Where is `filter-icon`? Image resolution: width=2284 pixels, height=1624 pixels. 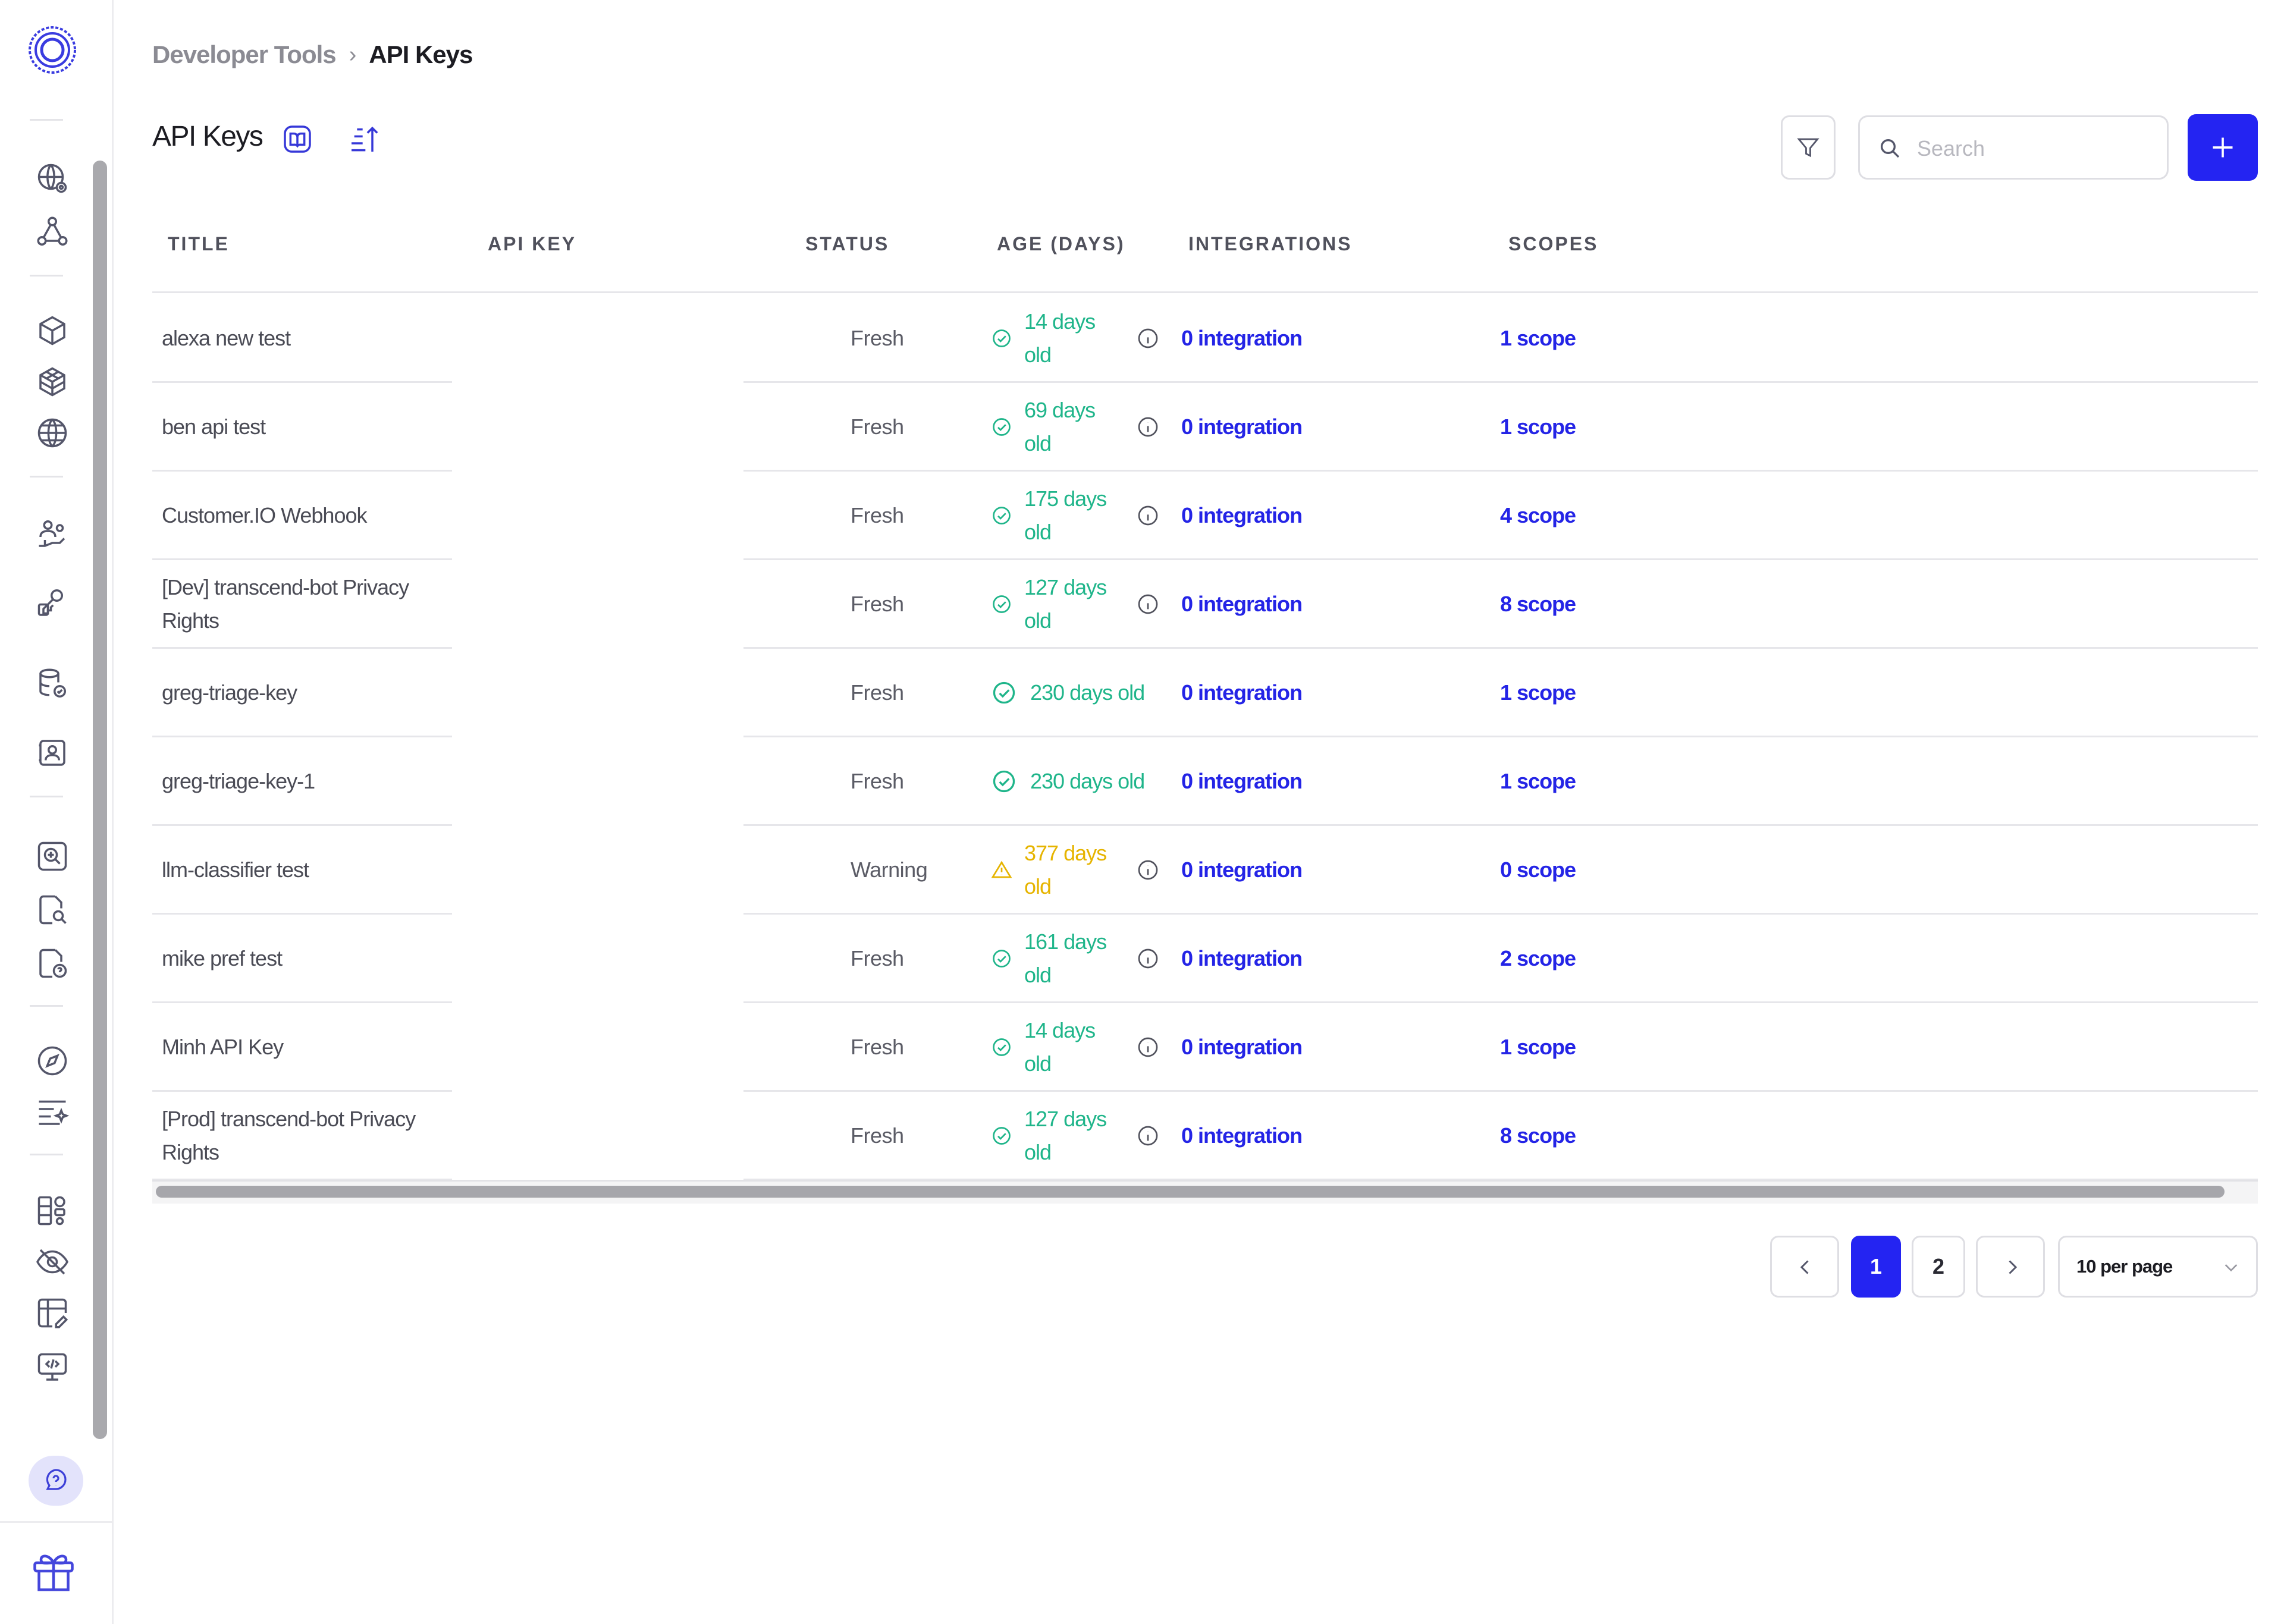
filter-icon is located at coordinates (1809, 147).